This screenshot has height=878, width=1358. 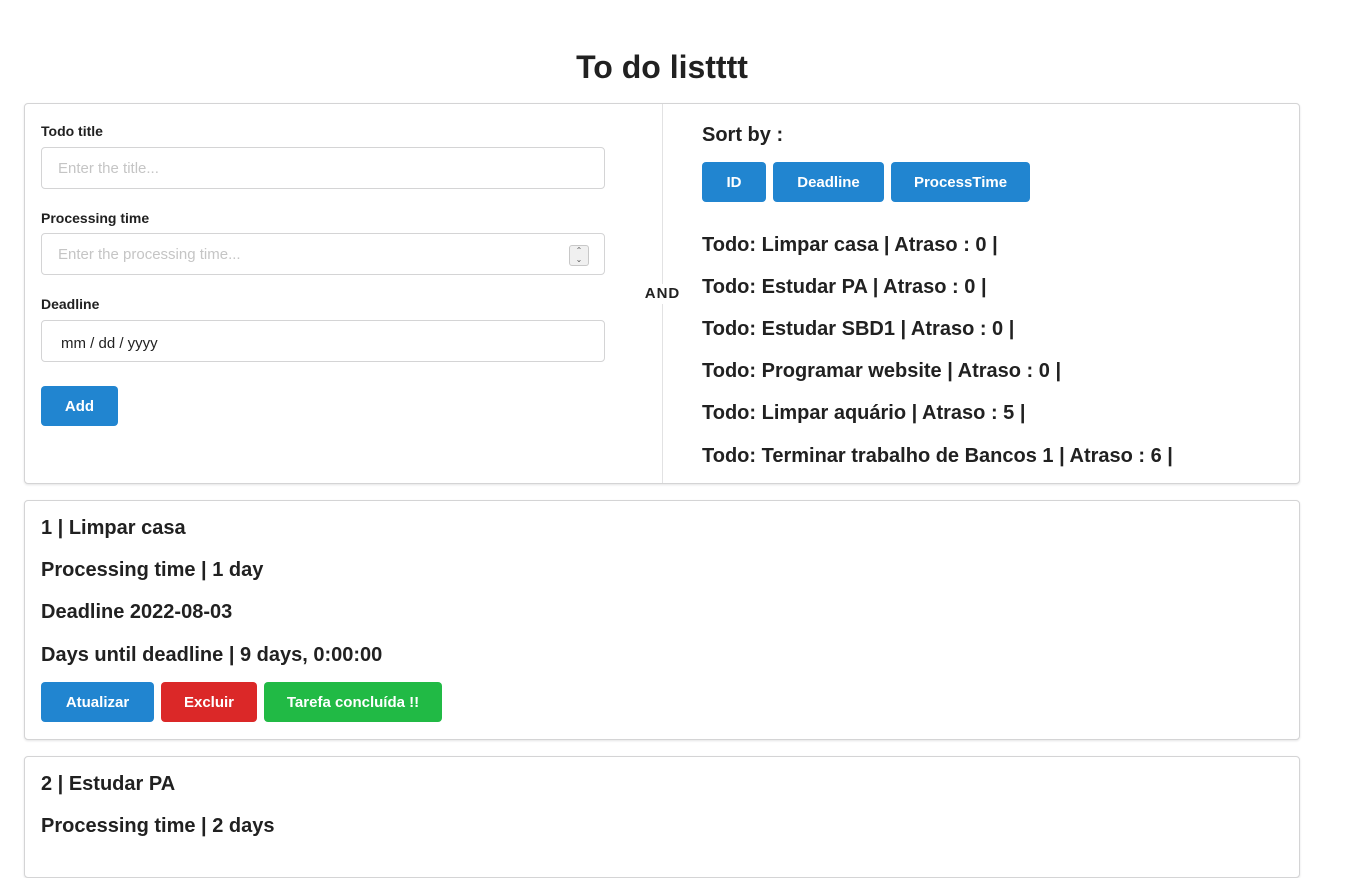 I want to click on todo-card-processing: Processing time | 2 days, so click(x=158, y=826).